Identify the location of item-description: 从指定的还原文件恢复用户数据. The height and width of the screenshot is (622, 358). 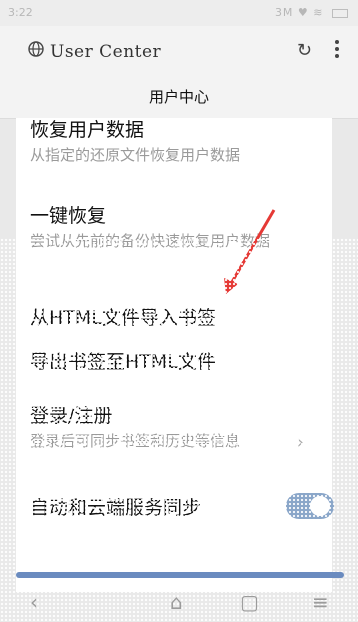
(135, 155).